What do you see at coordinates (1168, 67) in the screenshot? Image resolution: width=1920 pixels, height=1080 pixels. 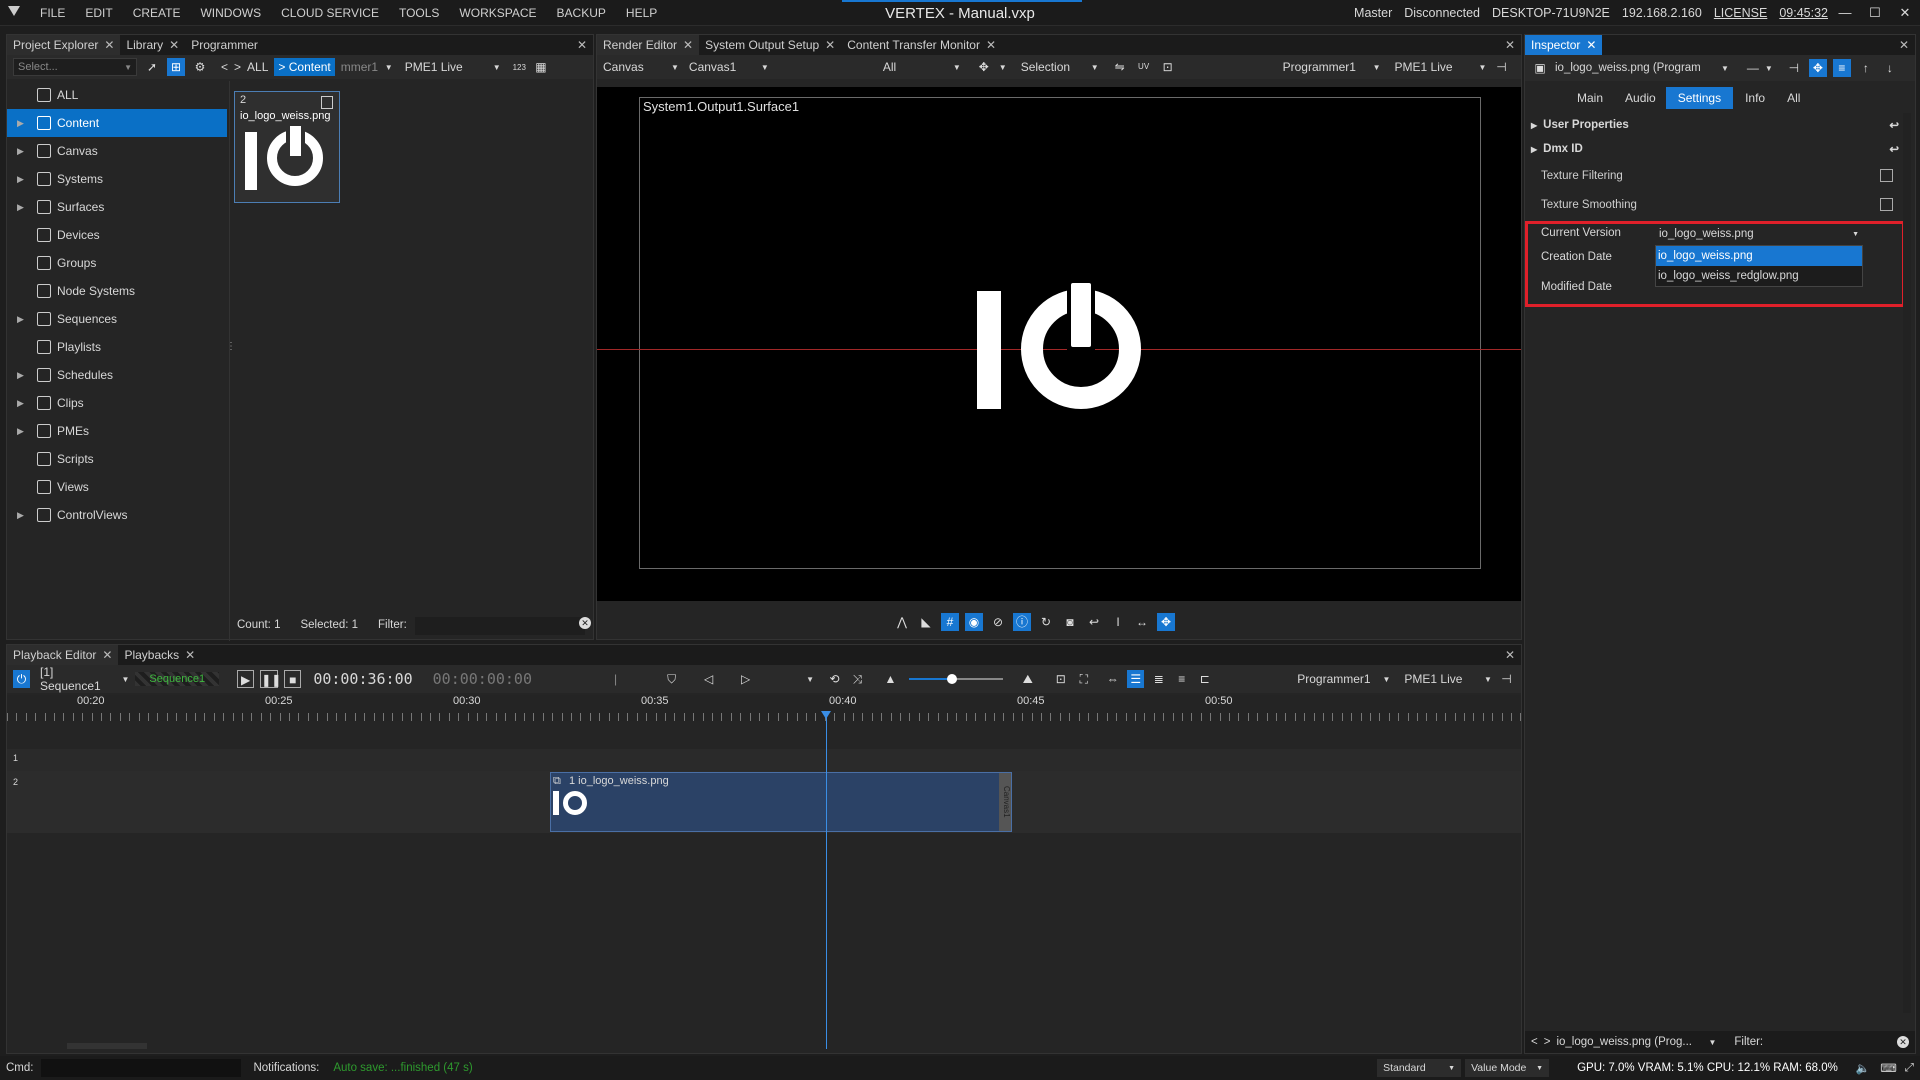 I see `crop-icon: ⊡` at bounding box center [1168, 67].